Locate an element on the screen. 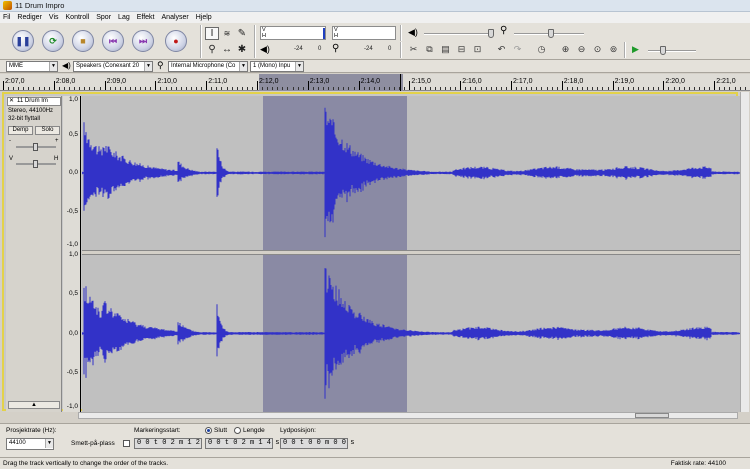 This screenshot has height=469, width=750. menu-fil: Fil is located at coordinates (6, 17).